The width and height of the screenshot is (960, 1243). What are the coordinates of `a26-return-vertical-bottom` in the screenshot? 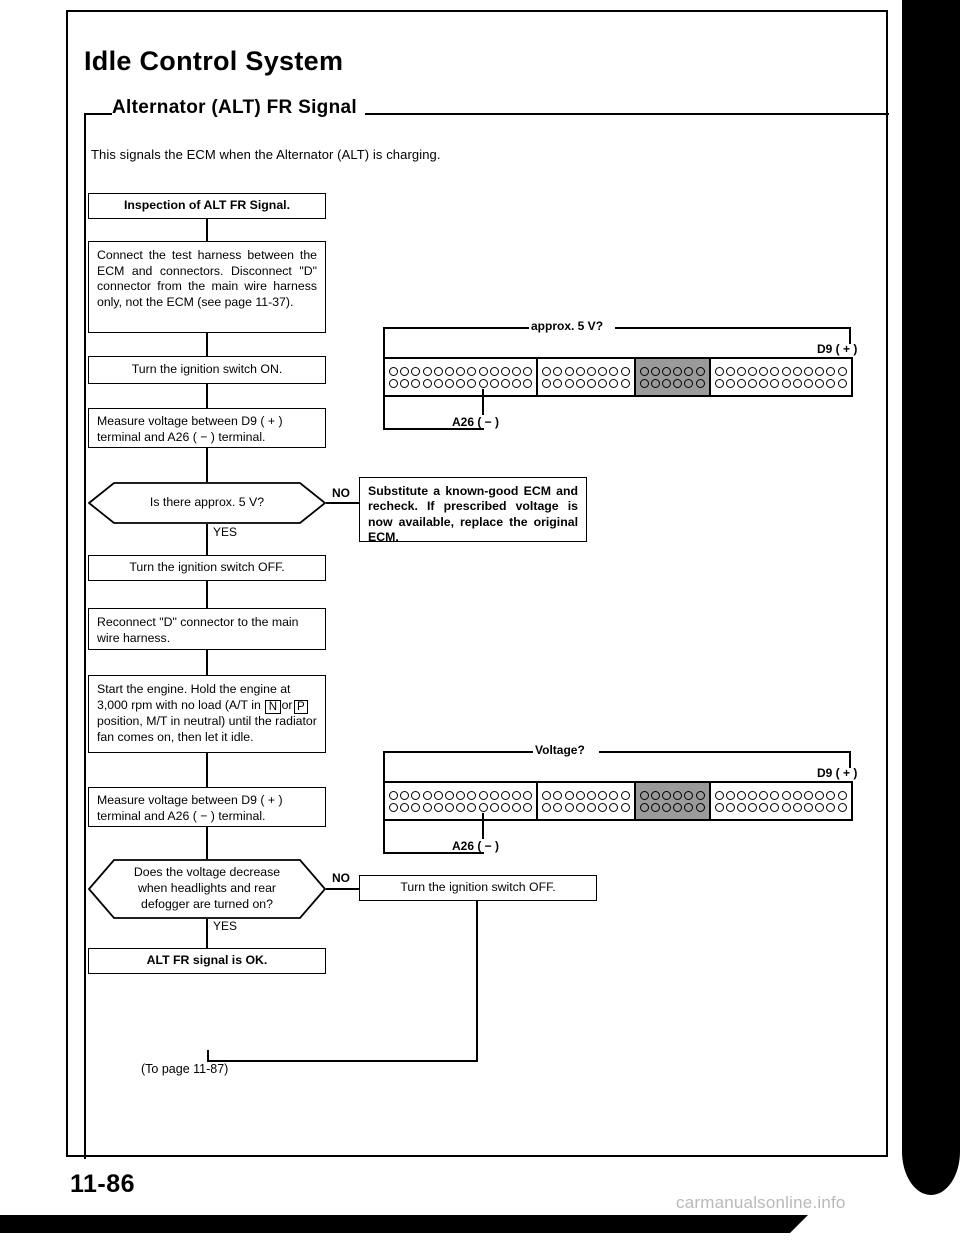 It's located at (384, 816).